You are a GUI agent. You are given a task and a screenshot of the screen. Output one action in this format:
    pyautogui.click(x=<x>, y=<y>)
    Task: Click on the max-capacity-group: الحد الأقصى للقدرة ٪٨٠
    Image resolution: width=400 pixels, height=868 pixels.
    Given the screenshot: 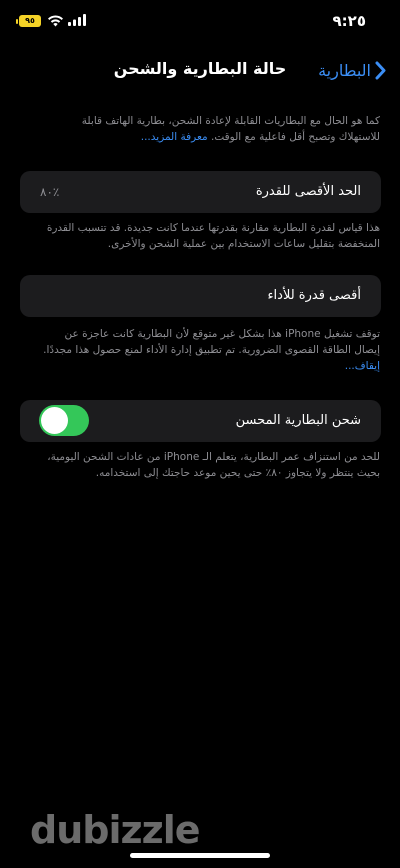 What is the action you would take?
    pyautogui.click(x=200, y=192)
    